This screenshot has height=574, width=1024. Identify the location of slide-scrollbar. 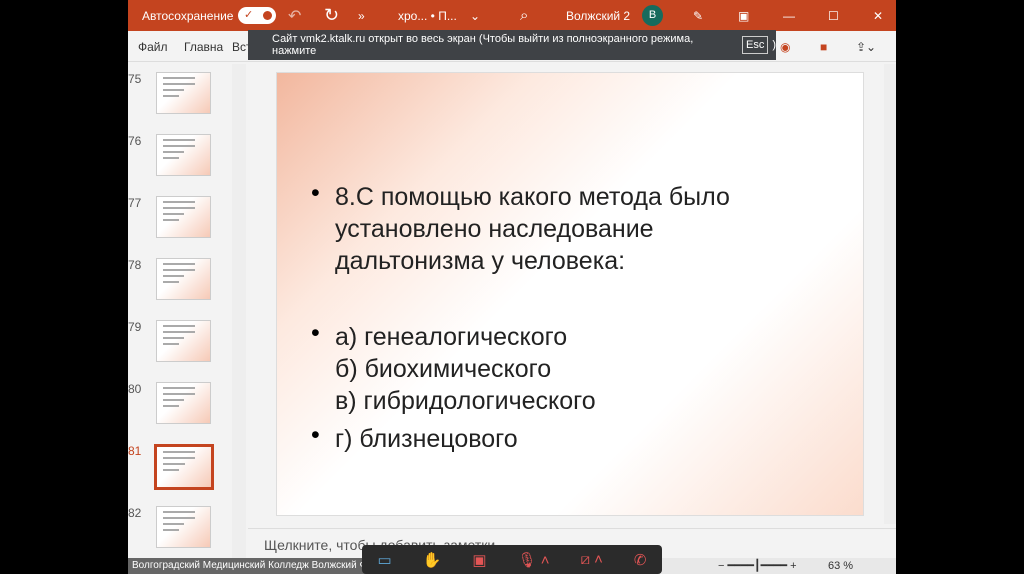
(890, 294).